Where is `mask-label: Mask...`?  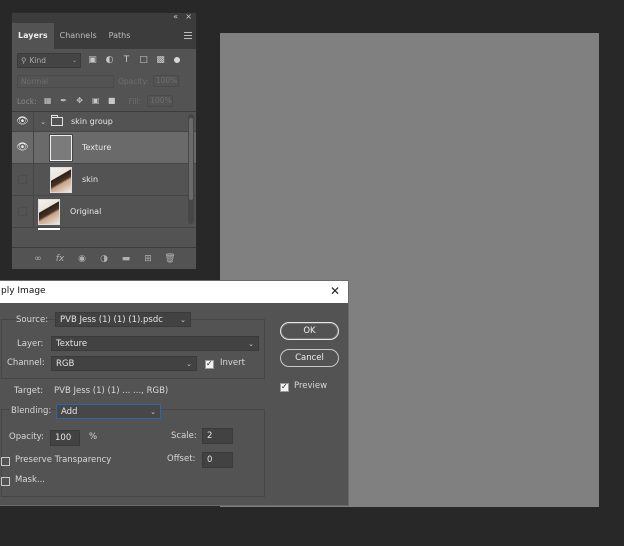
mask-label: Mask... is located at coordinates (30, 480).